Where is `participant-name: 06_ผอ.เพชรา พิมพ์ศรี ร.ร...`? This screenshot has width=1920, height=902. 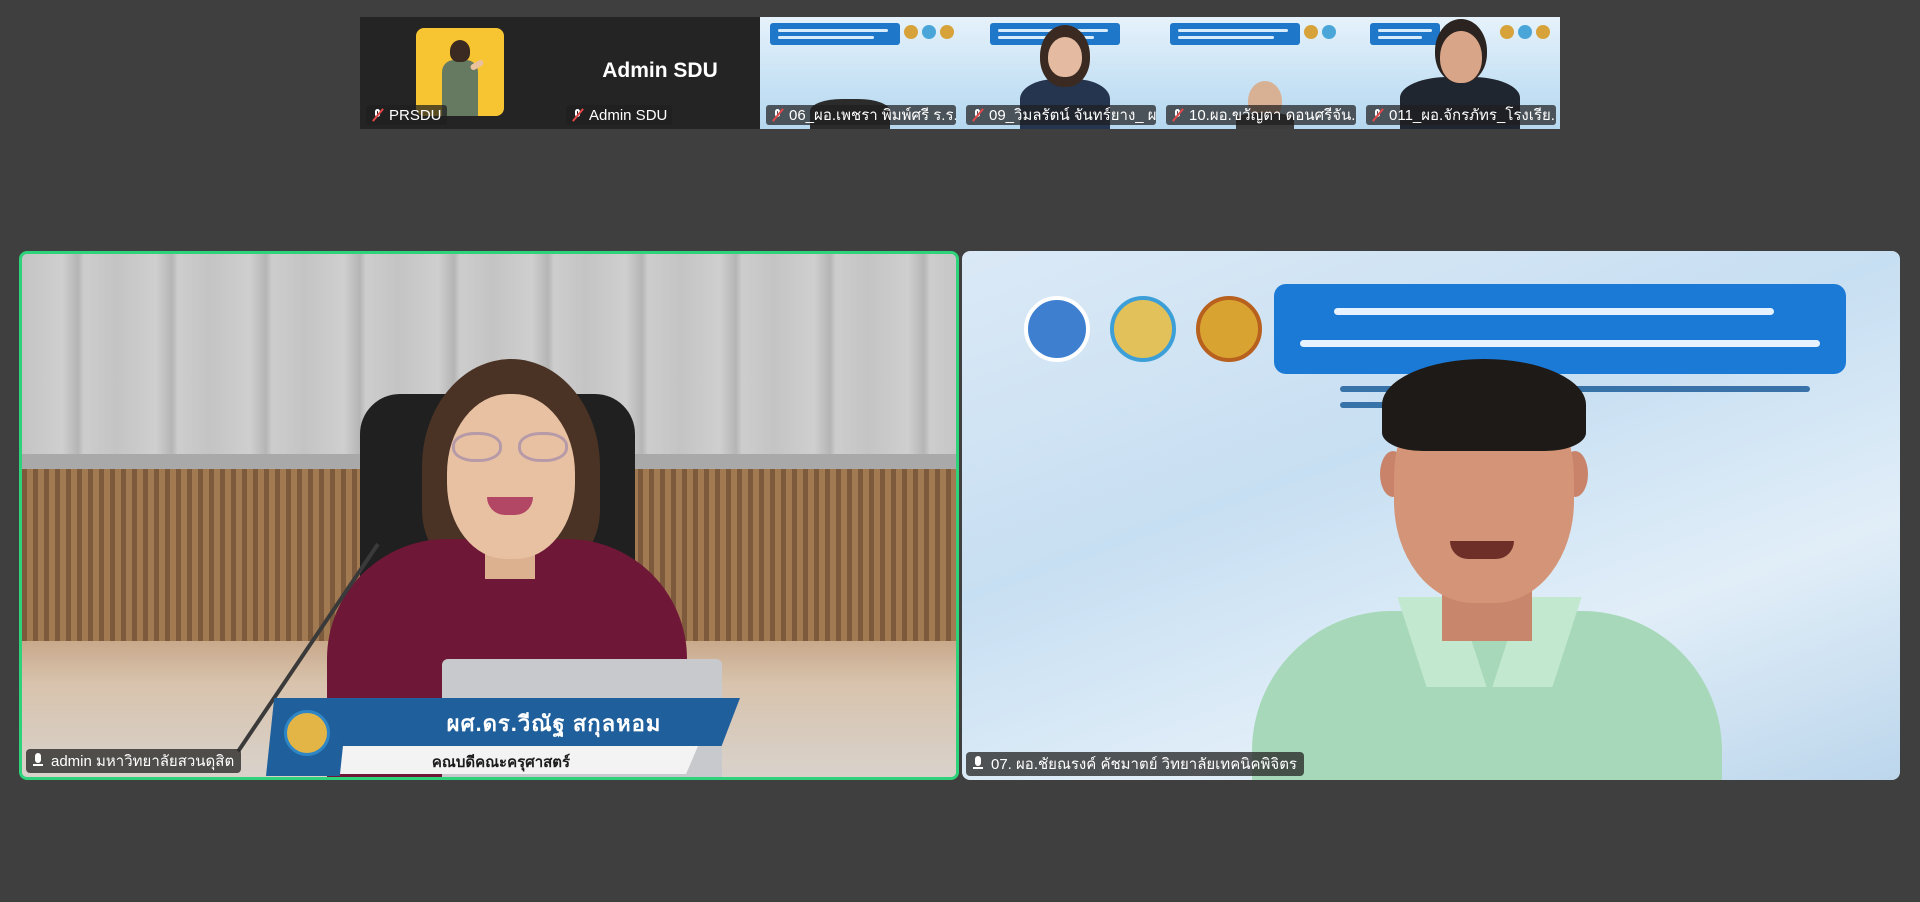
participant-name: 06_ผอ.เพชรา พิมพ์ศรี ร.ร... is located at coordinates (872, 115).